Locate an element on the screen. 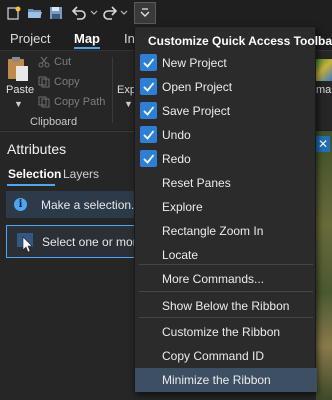 The width and height of the screenshot is (332, 400). new-project-button is located at coordinates (14, 13).